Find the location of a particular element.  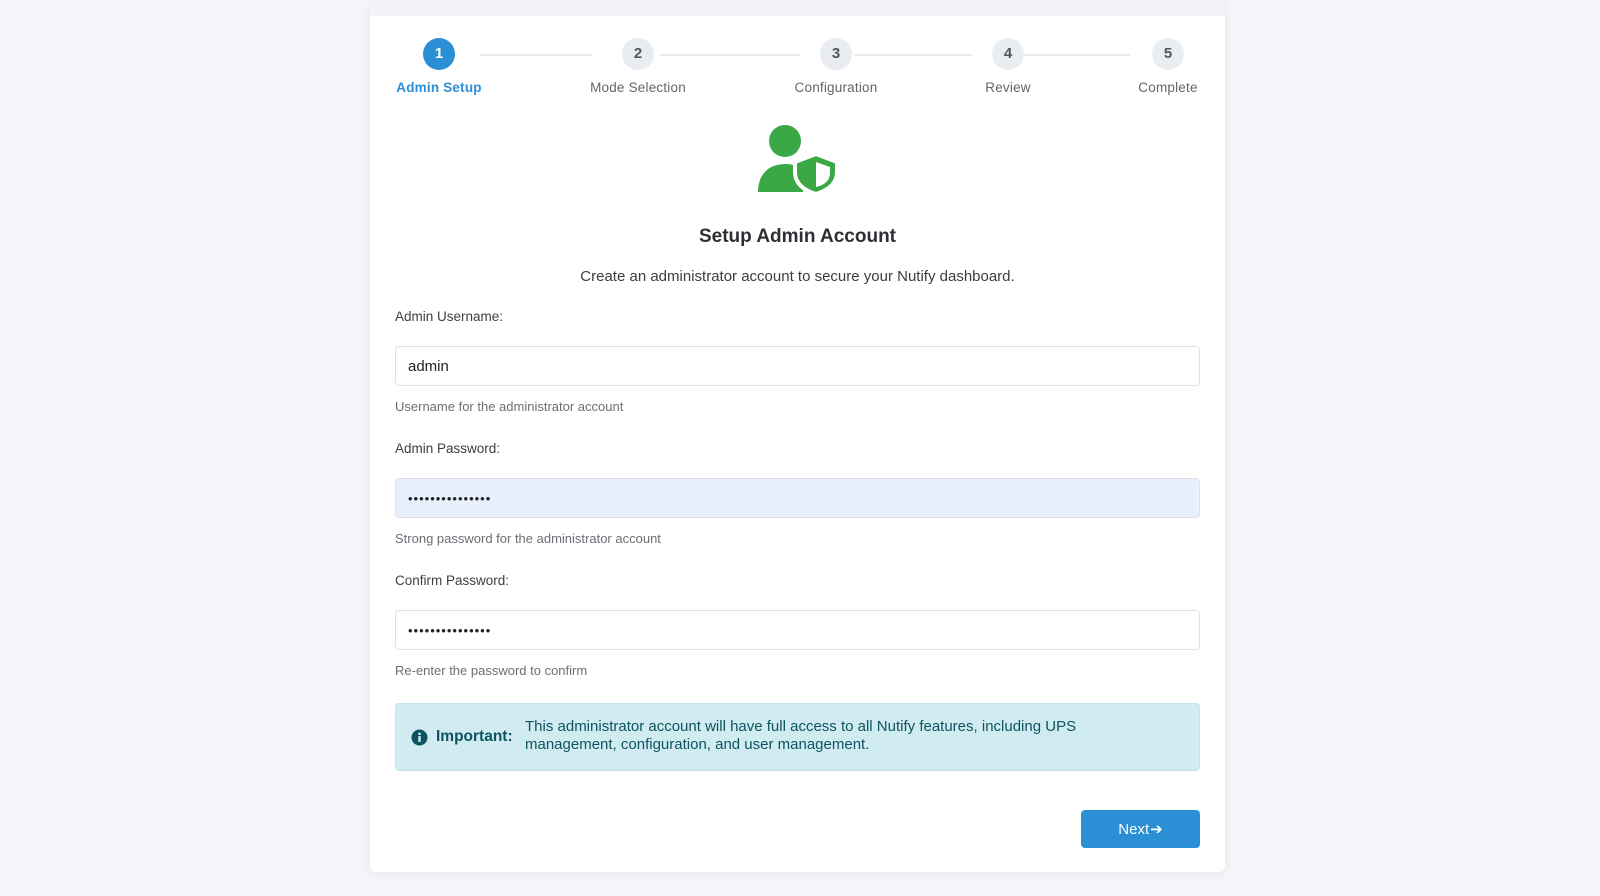

step-mode-selection: 2 Mode Selection is located at coordinates (638, 66).